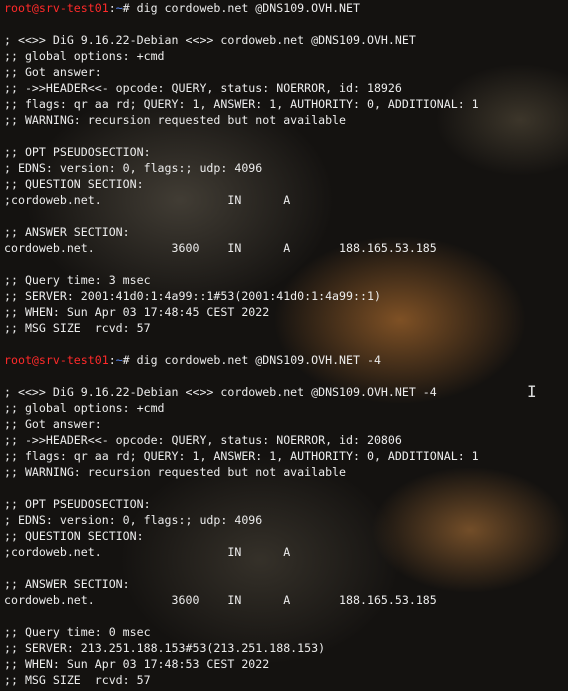  What do you see at coordinates (137, 312) in the screenshot?
I see `output-line: ;; WHEN: Sun Apr 03 17:48:45 CEST 2022` at bounding box center [137, 312].